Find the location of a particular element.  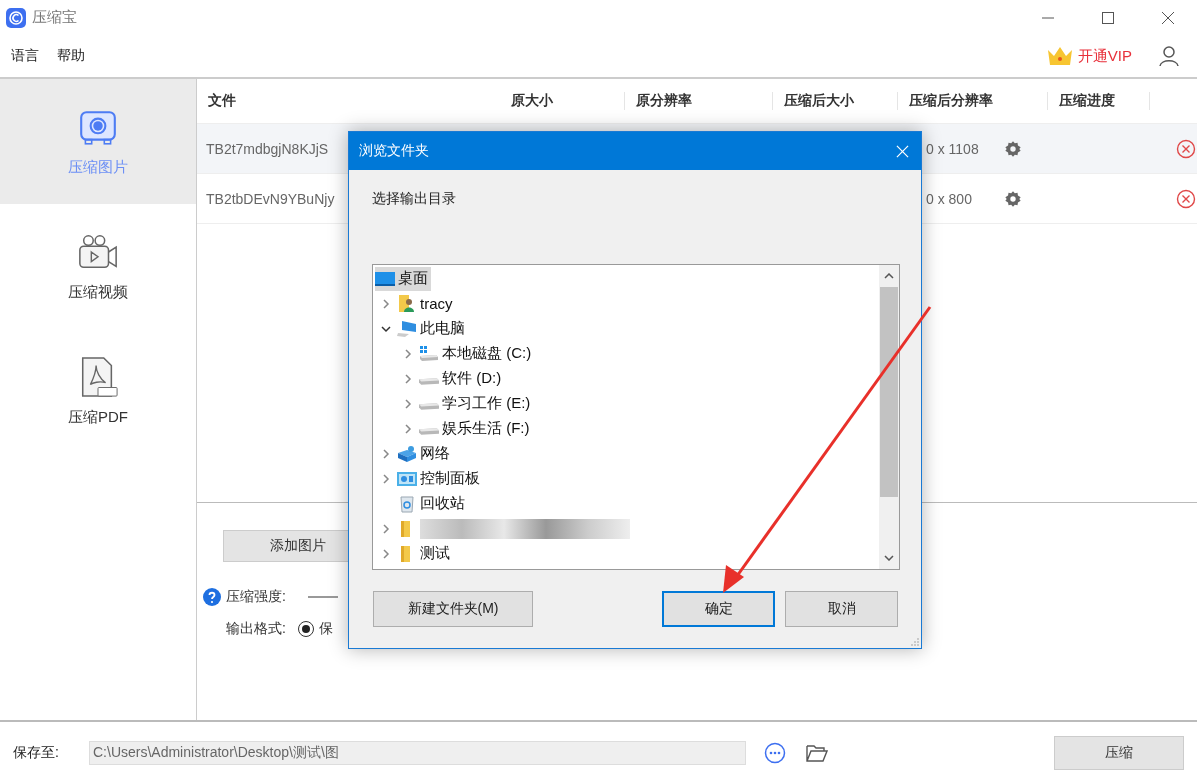

menu-item: 语言 is located at coordinates (25, 56).